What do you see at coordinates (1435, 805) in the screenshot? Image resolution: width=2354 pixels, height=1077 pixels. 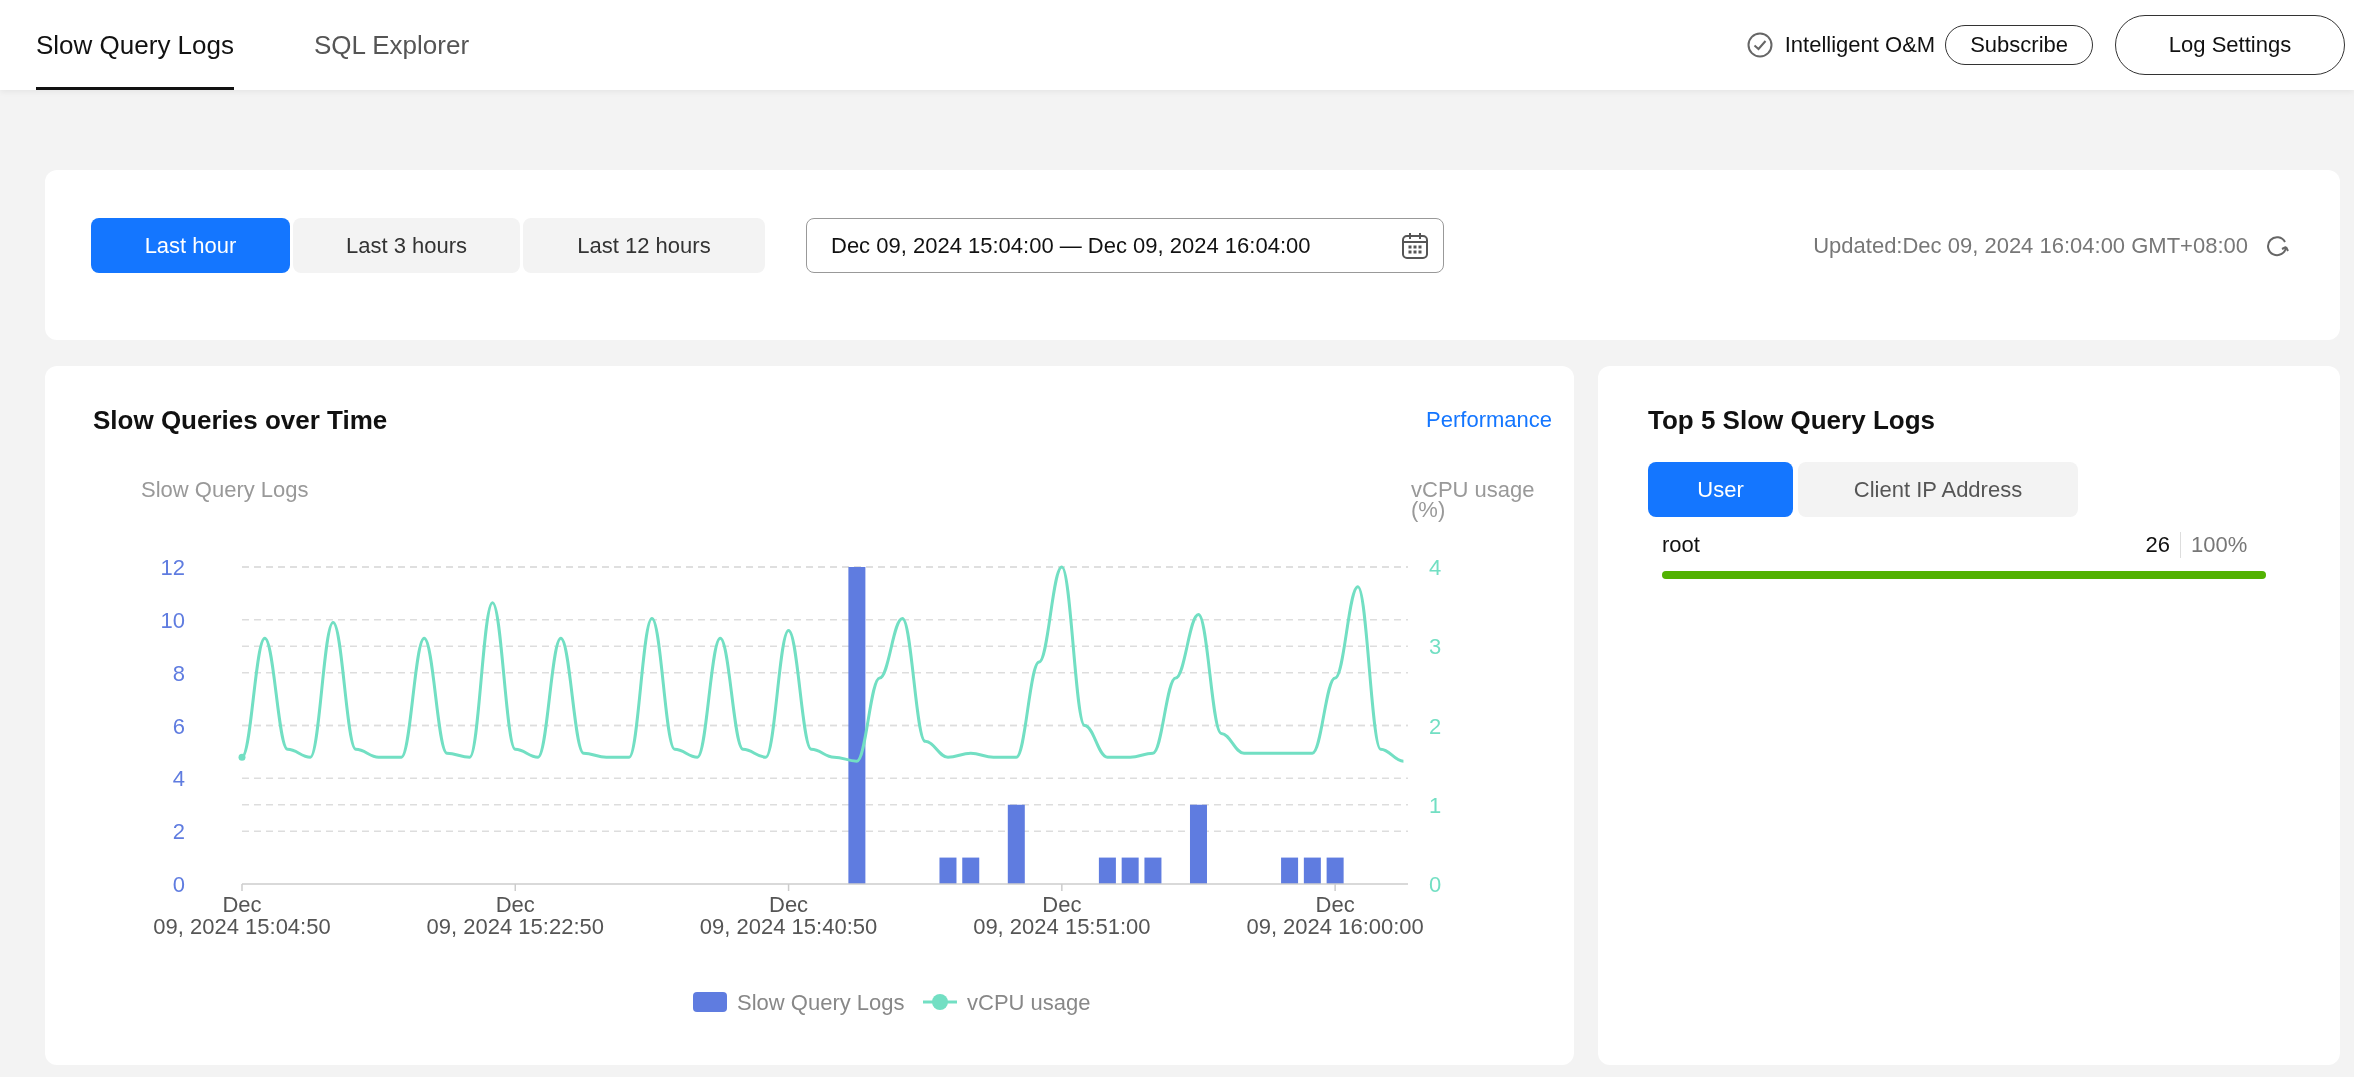 I see `y-axis-label: 1` at bounding box center [1435, 805].